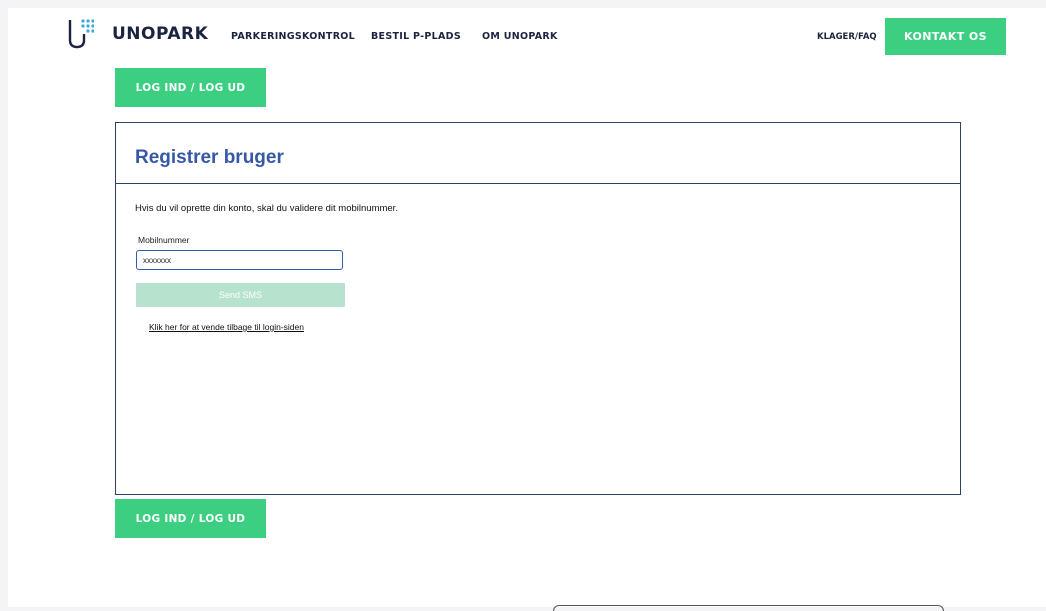 The width and height of the screenshot is (1046, 611). I want to click on bottom-overlay-edge, so click(748, 608).